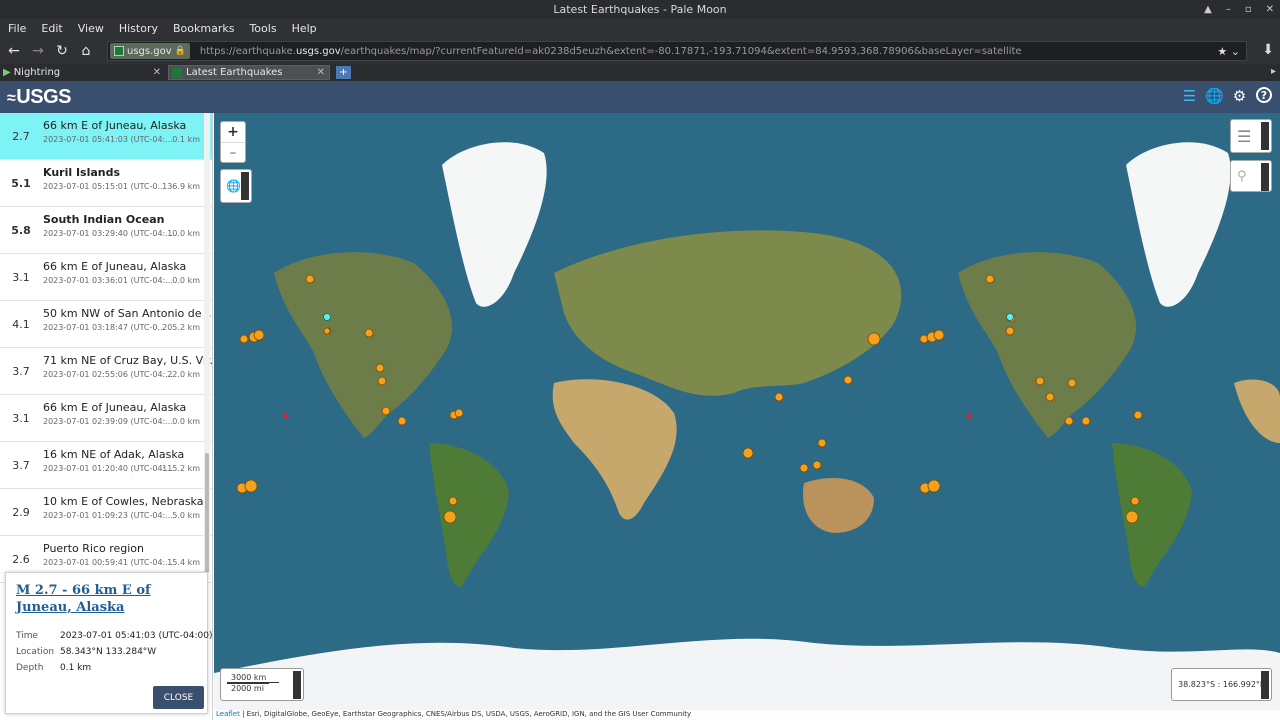  What do you see at coordinates (14, 51) in the screenshot?
I see `back-icon: ←` at bounding box center [14, 51].